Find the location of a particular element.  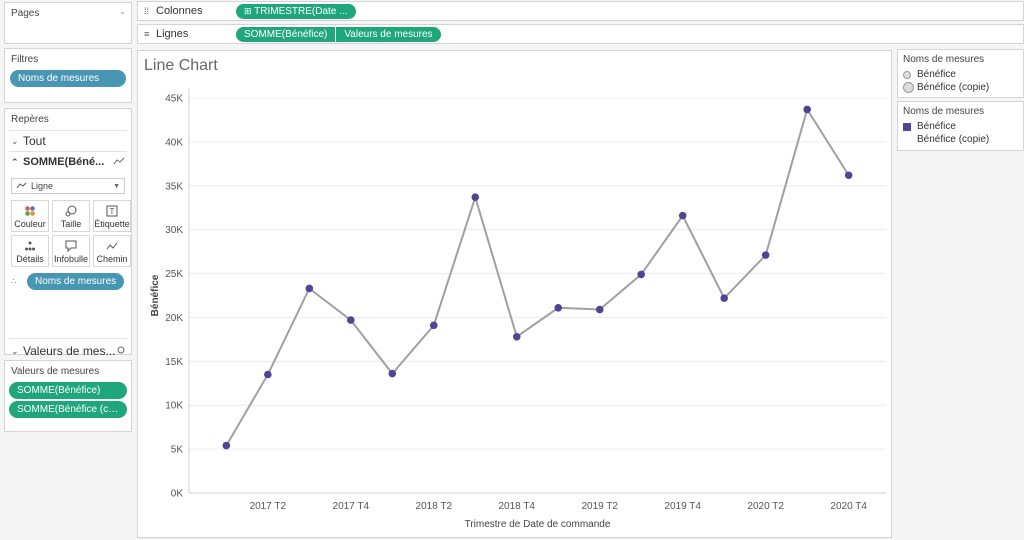

measure-value-pill: SOMME(Bénéfice) is located at coordinates (68, 390).